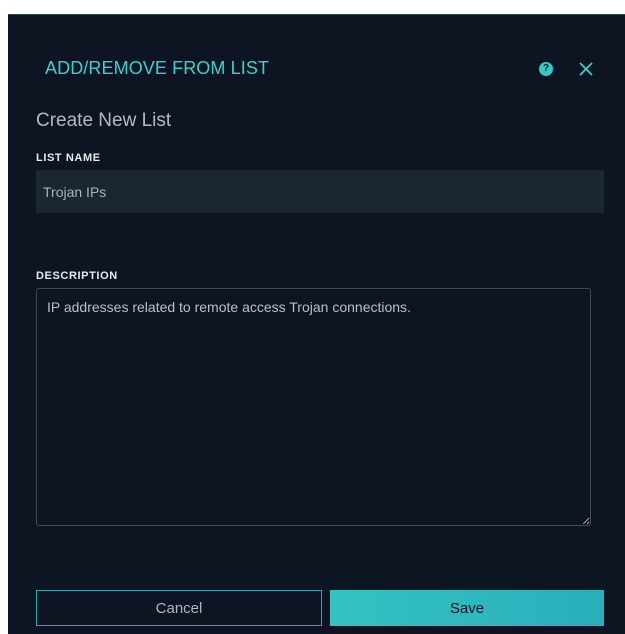 This screenshot has width=625, height=634. What do you see at coordinates (467, 608) in the screenshot?
I see `save-button: Save` at bounding box center [467, 608].